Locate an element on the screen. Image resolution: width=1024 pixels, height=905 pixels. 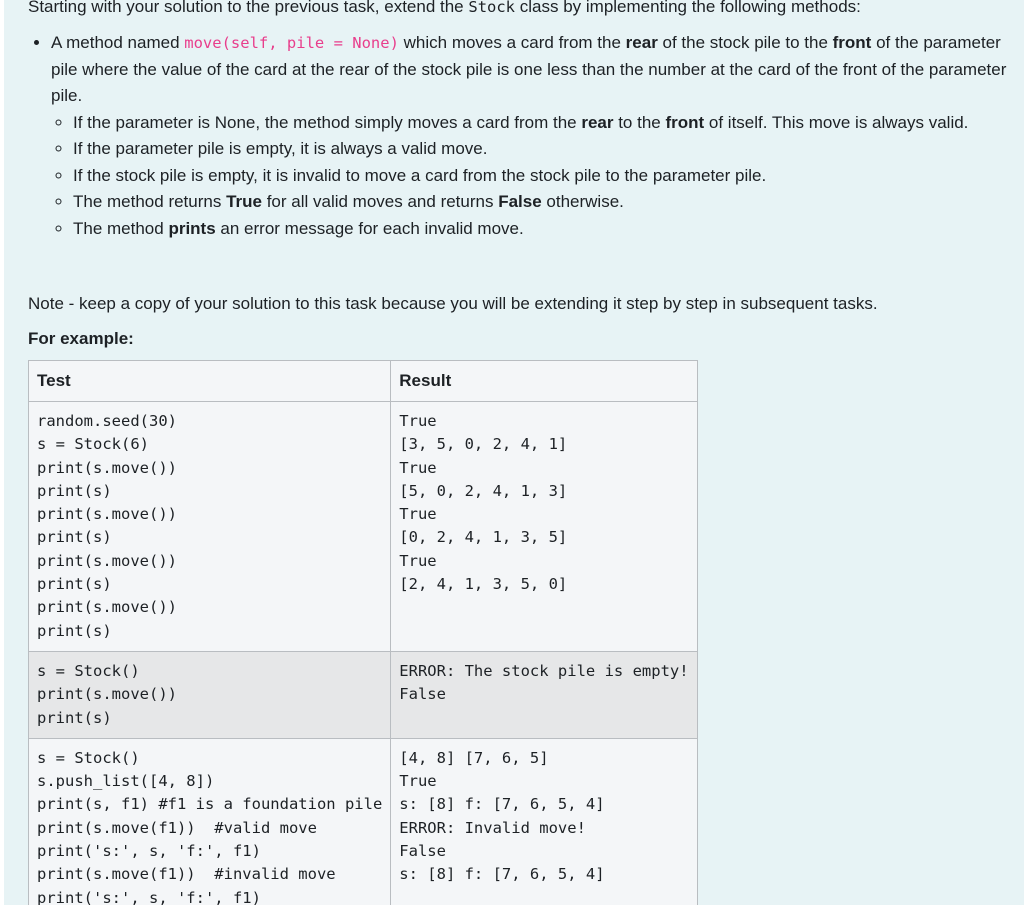
output-line: [2, 4, 1, 3, 5, 0] is located at coordinates (483, 584).